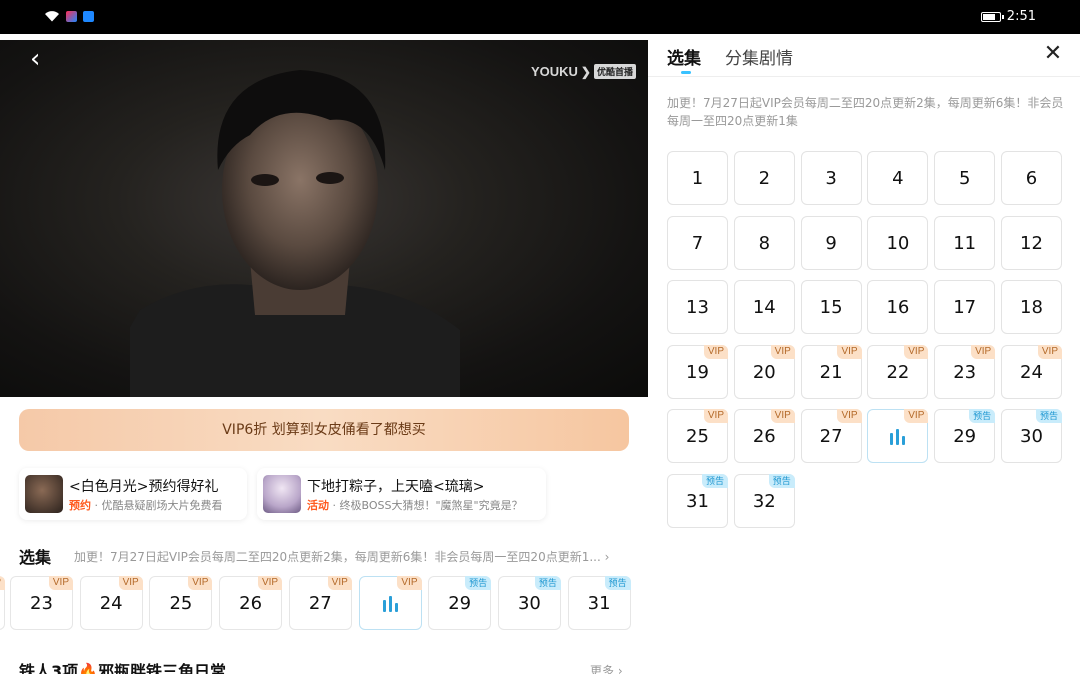 The height and width of the screenshot is (674, 1080). What do you see at coordinates (540, 17) in the screenshot?
I see `status-bar: 2:51` at bounding box center [540, 17].